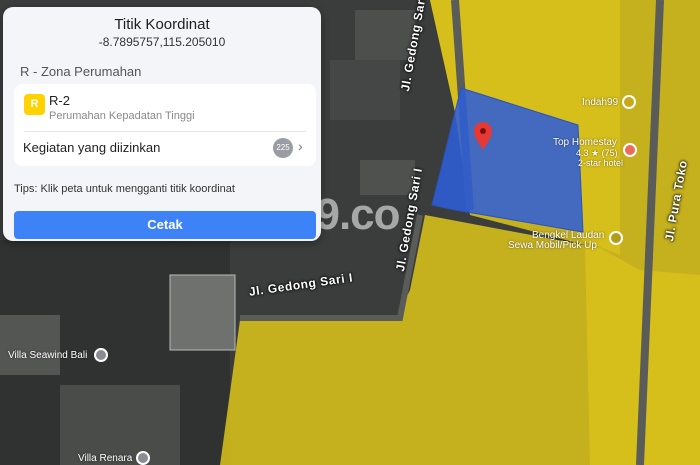  What do you see at coordinates (601, 163) in the screenshot?
I see `poi-category-top-homestay: 2-star hotel` at bounding box center [601, 163].